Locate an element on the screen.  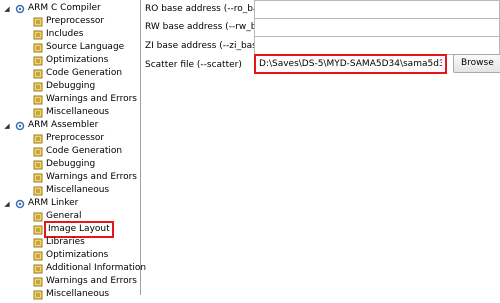
tree-item-source-language: Source Language is located at coordinates (78, 47).